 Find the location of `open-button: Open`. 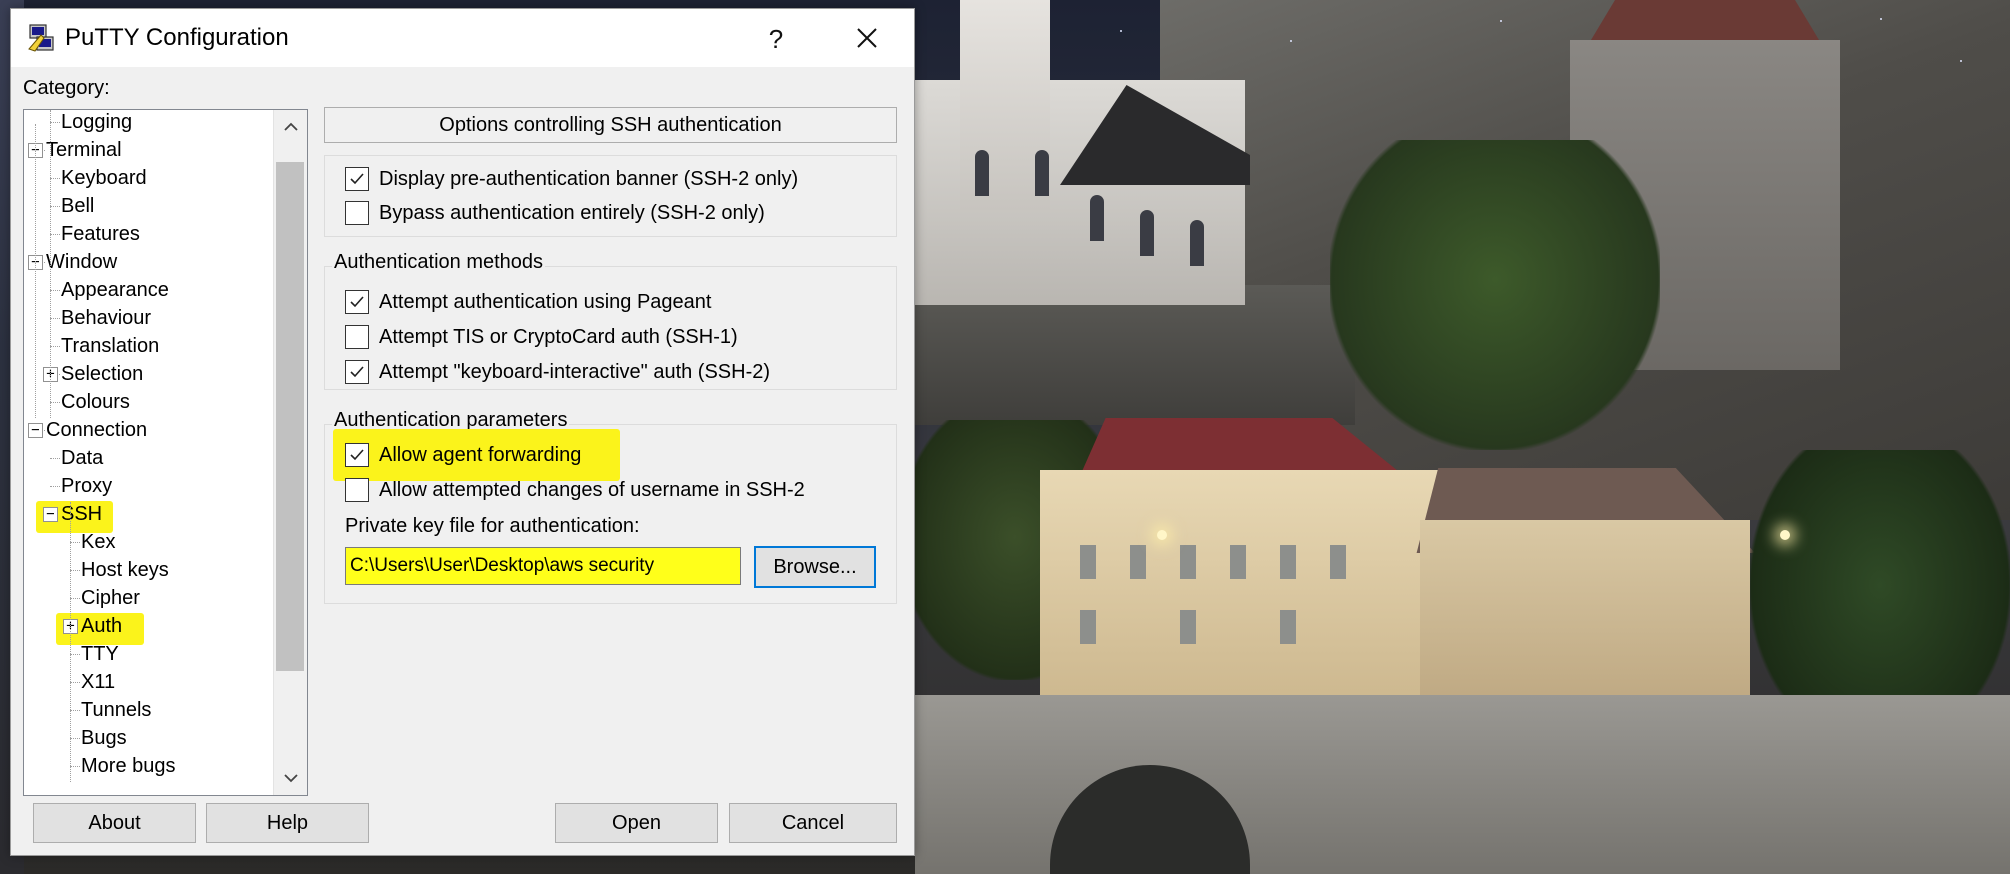

open-button: Open is located at coordinates (636, 823).